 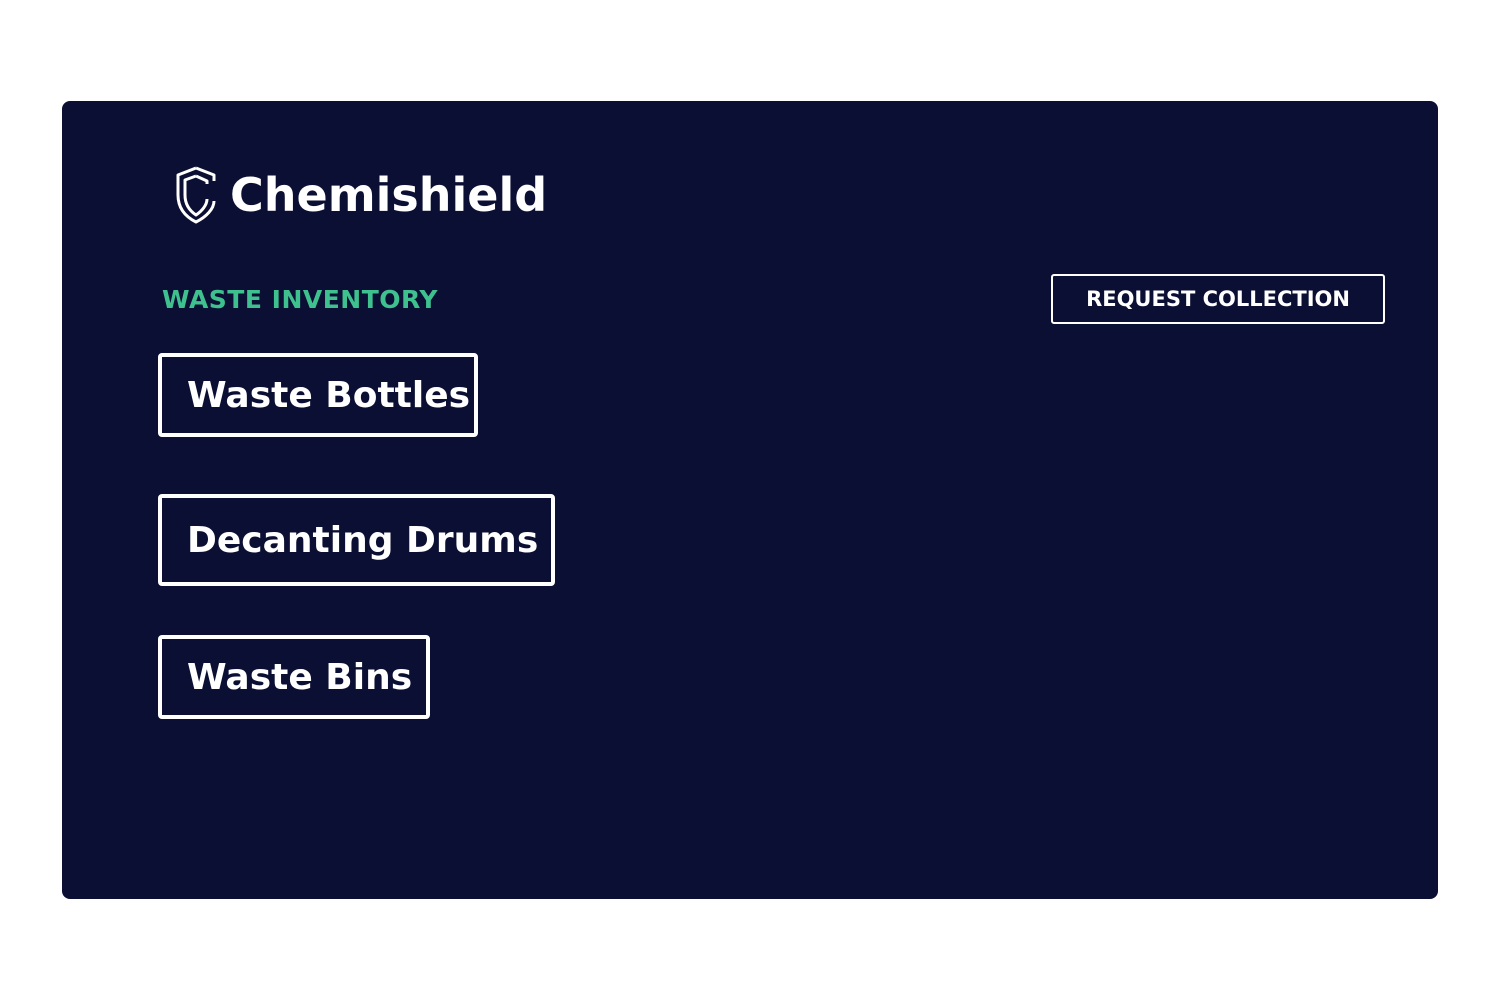 I want to click on request-collection-button: REQUEST COLLECTION, so click(x=1218, y=299).